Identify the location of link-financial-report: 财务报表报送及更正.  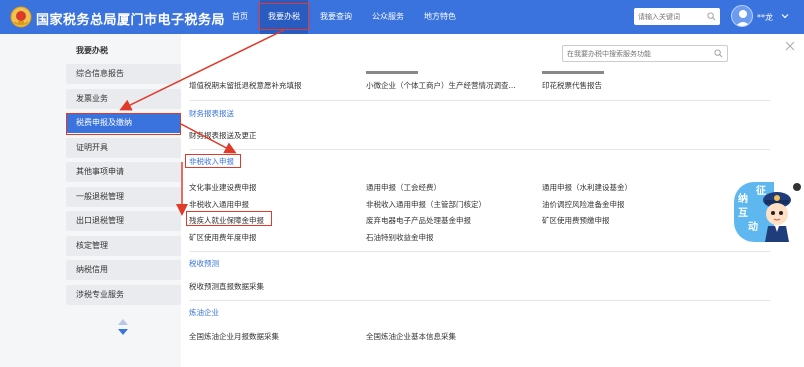
(223, 135).